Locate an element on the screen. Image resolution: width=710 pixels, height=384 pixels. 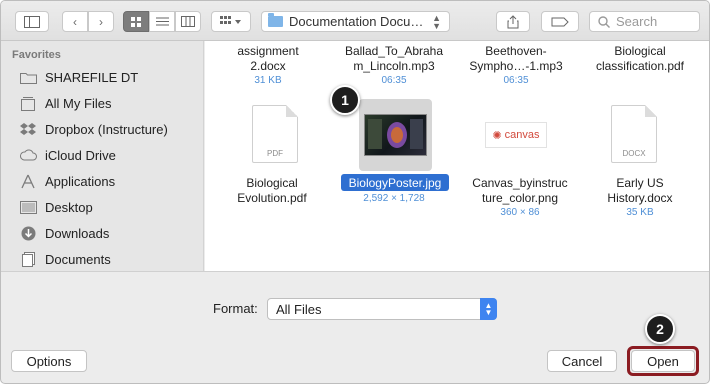
format-label: Format: is located at coordinates (235, 308).